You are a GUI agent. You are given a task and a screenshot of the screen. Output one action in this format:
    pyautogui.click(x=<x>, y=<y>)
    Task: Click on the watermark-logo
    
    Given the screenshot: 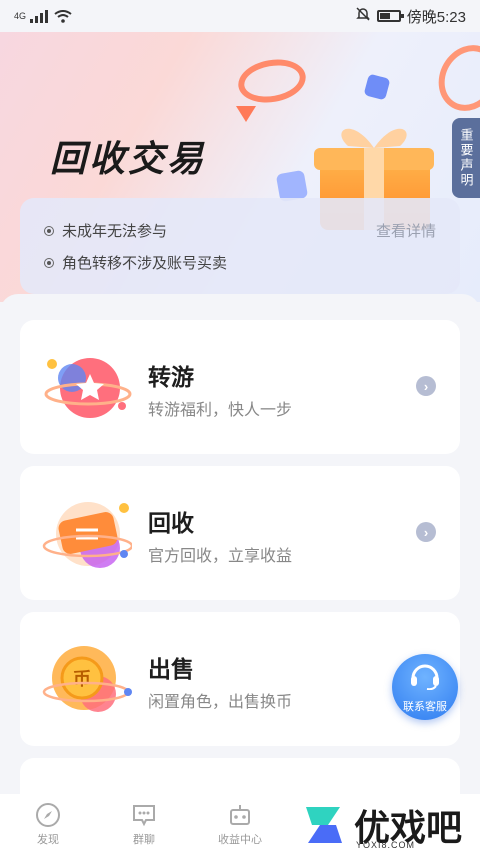 What is the action you would take?
    pyautogui.click(x=324, y=824)
    